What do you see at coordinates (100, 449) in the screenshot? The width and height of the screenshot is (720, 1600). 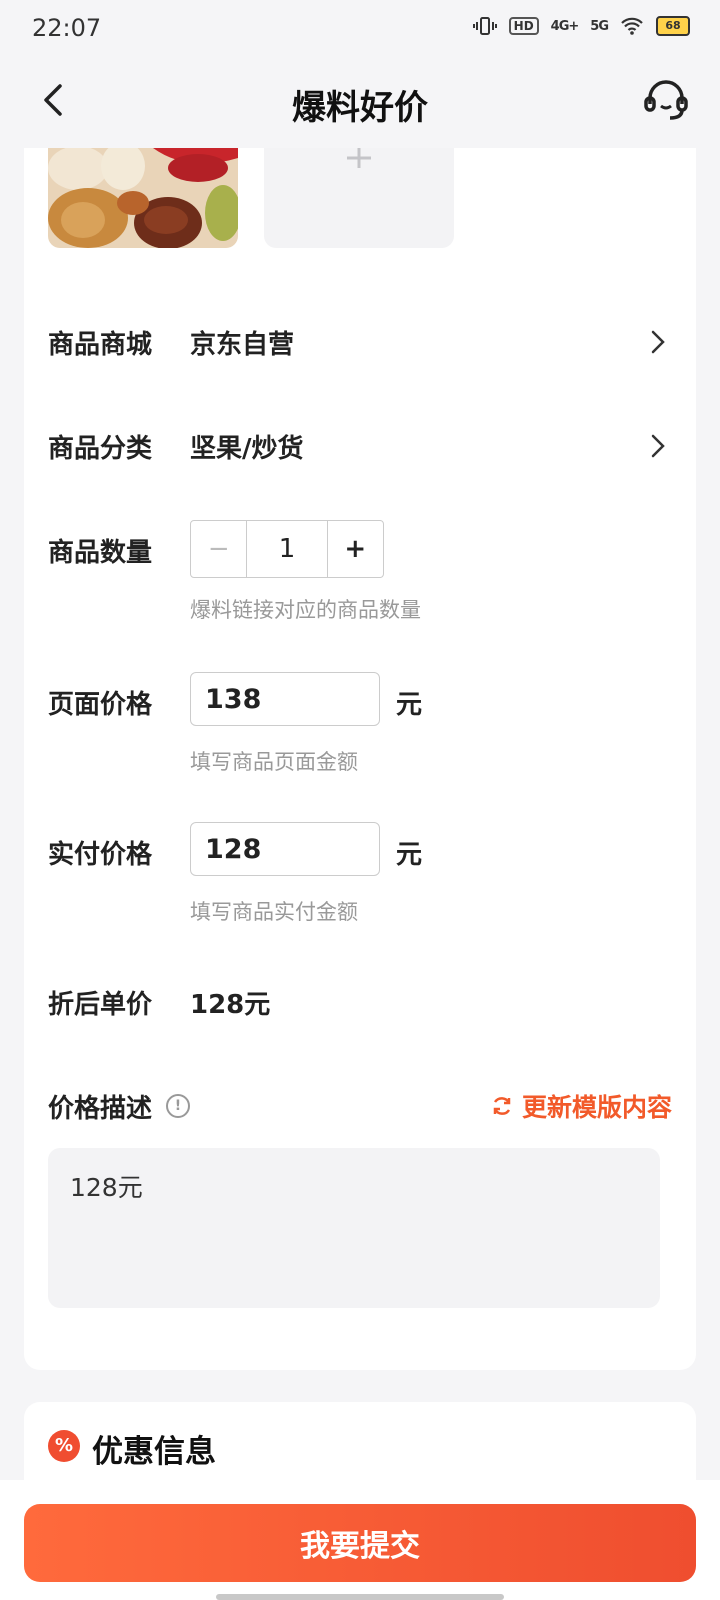 I see `category-label: 商品分类` at bounding box center [100, 449].